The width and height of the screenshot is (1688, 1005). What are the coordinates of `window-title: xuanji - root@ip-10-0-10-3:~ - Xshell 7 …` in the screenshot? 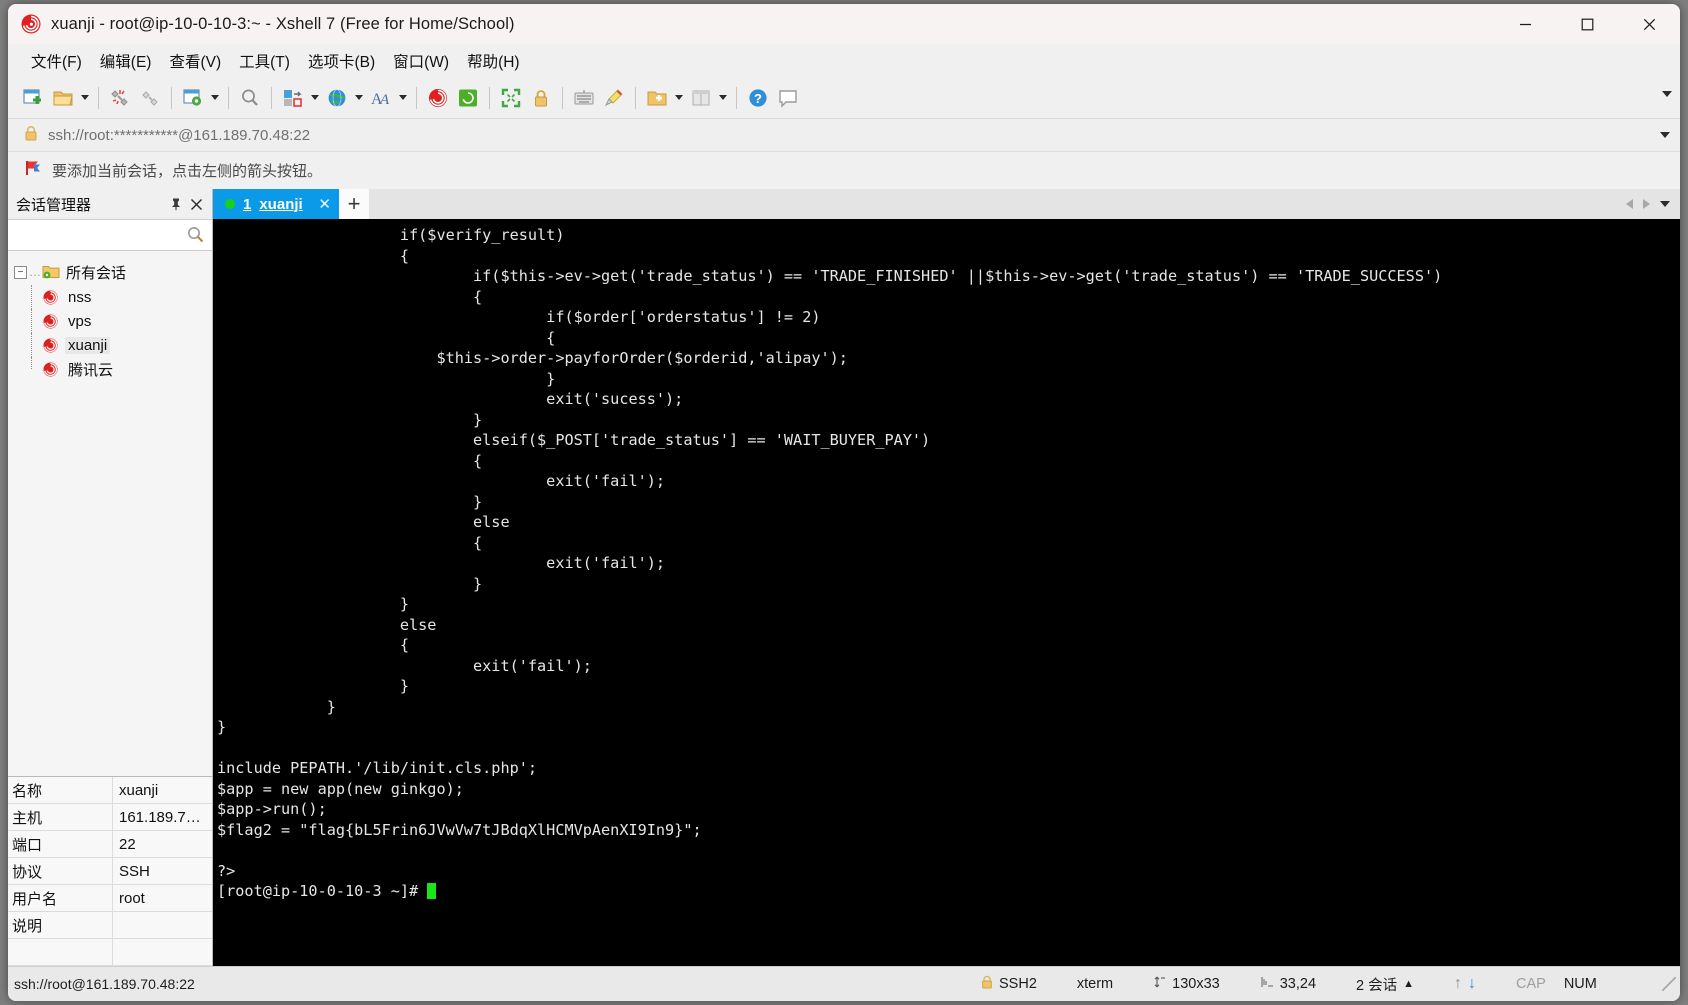 It's located at (283, 23).